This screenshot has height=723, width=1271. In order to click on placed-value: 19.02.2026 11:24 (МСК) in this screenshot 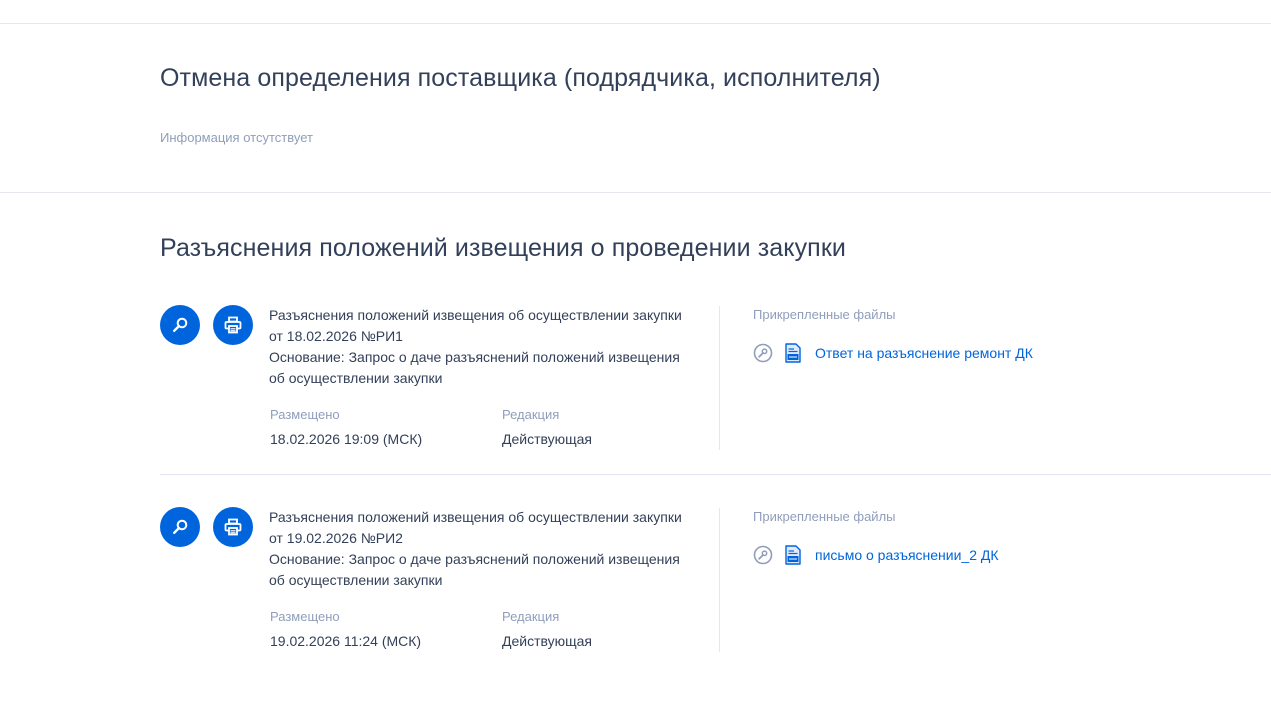, I will do `click(346, 641)`.